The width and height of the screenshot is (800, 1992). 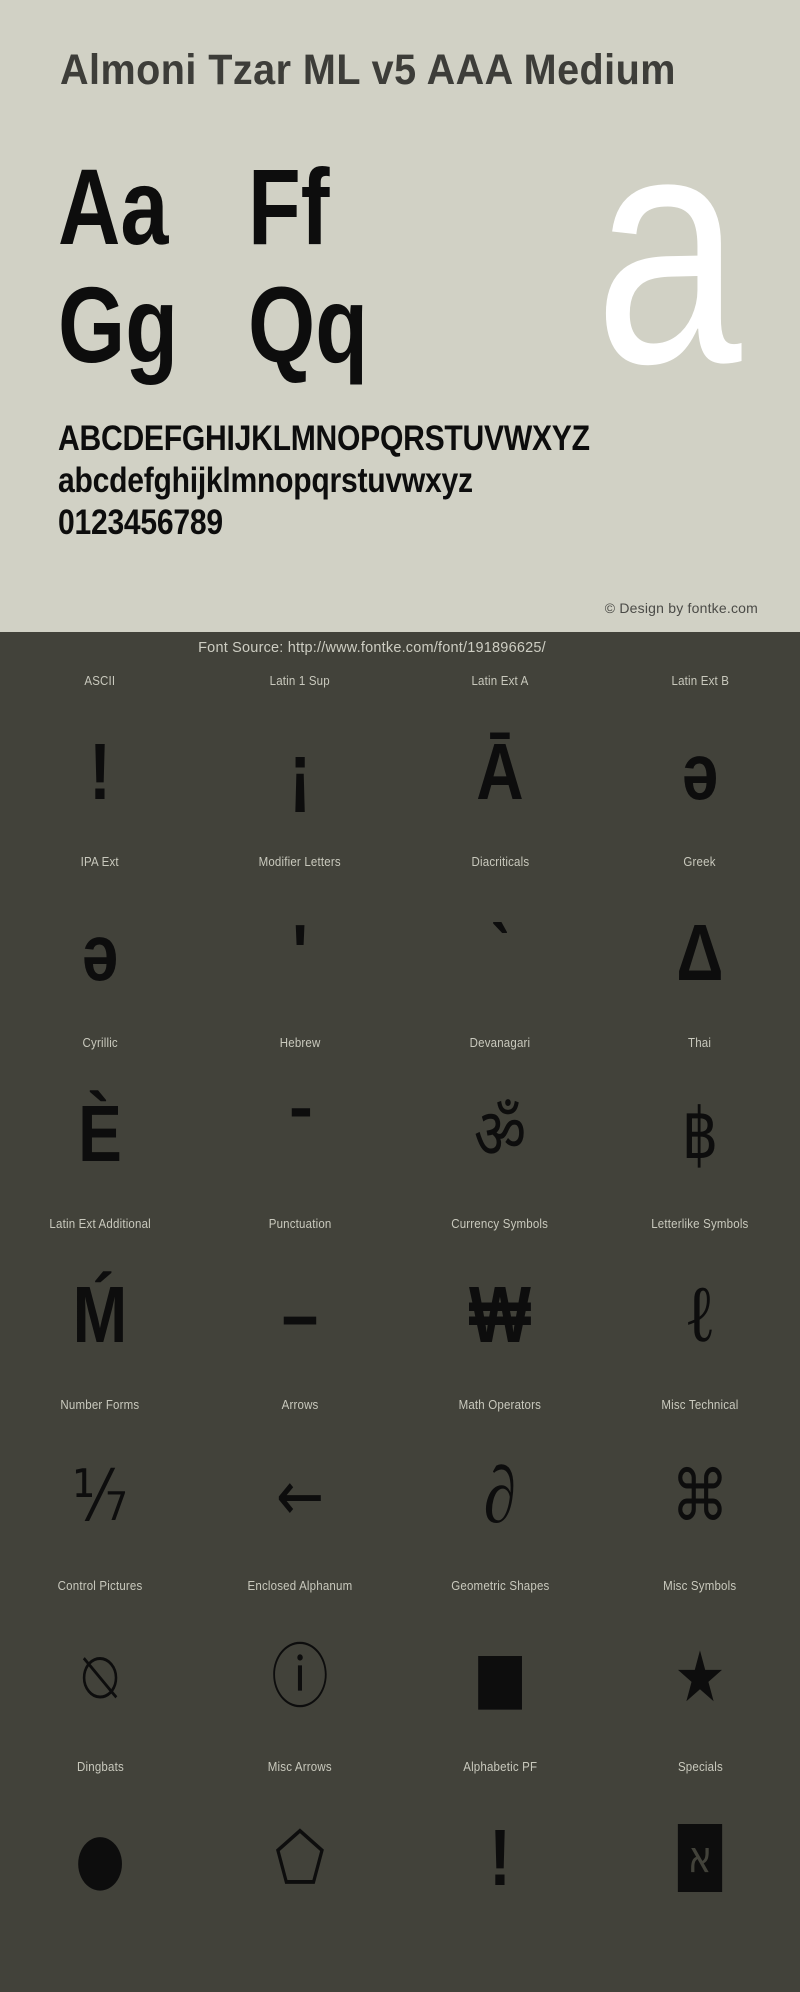 I want to click on unicode-block-label: Latin Ext A, so click(x=500, y=681).